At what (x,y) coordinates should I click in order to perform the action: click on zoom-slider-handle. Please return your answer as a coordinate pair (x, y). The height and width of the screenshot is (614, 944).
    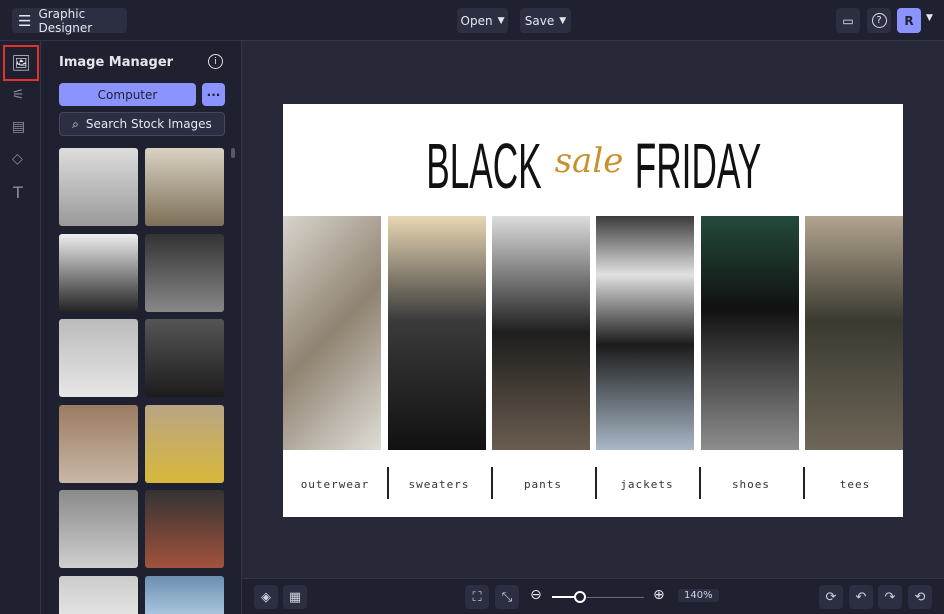
    Looking at the image, I should click on (580, 597).